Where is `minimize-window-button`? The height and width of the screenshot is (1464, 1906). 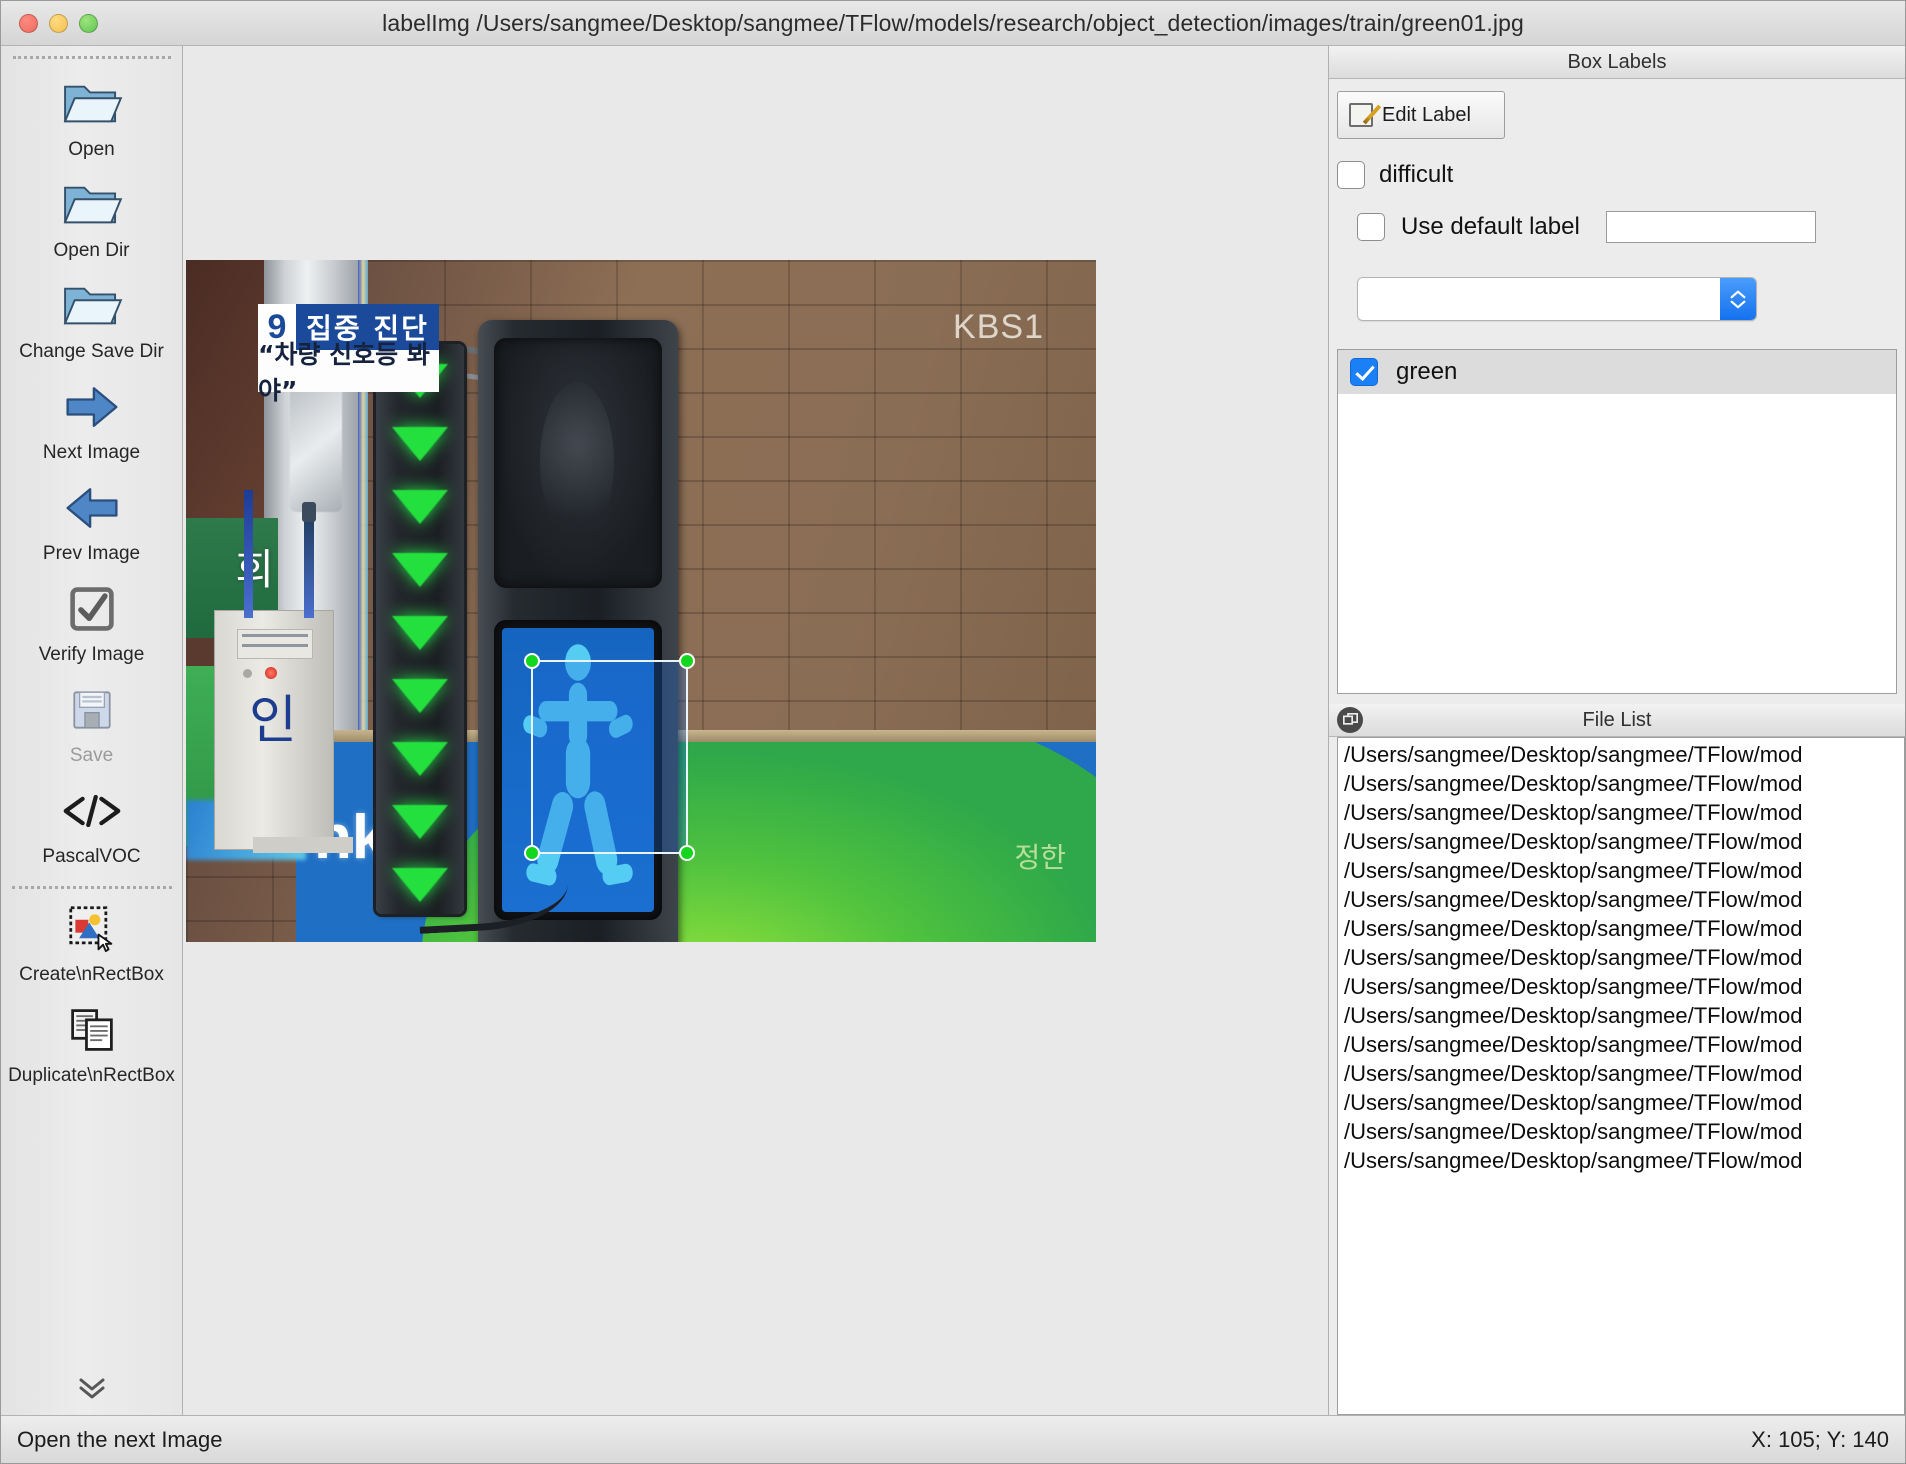 minimize-window-button is located at coordinates (58, 23).